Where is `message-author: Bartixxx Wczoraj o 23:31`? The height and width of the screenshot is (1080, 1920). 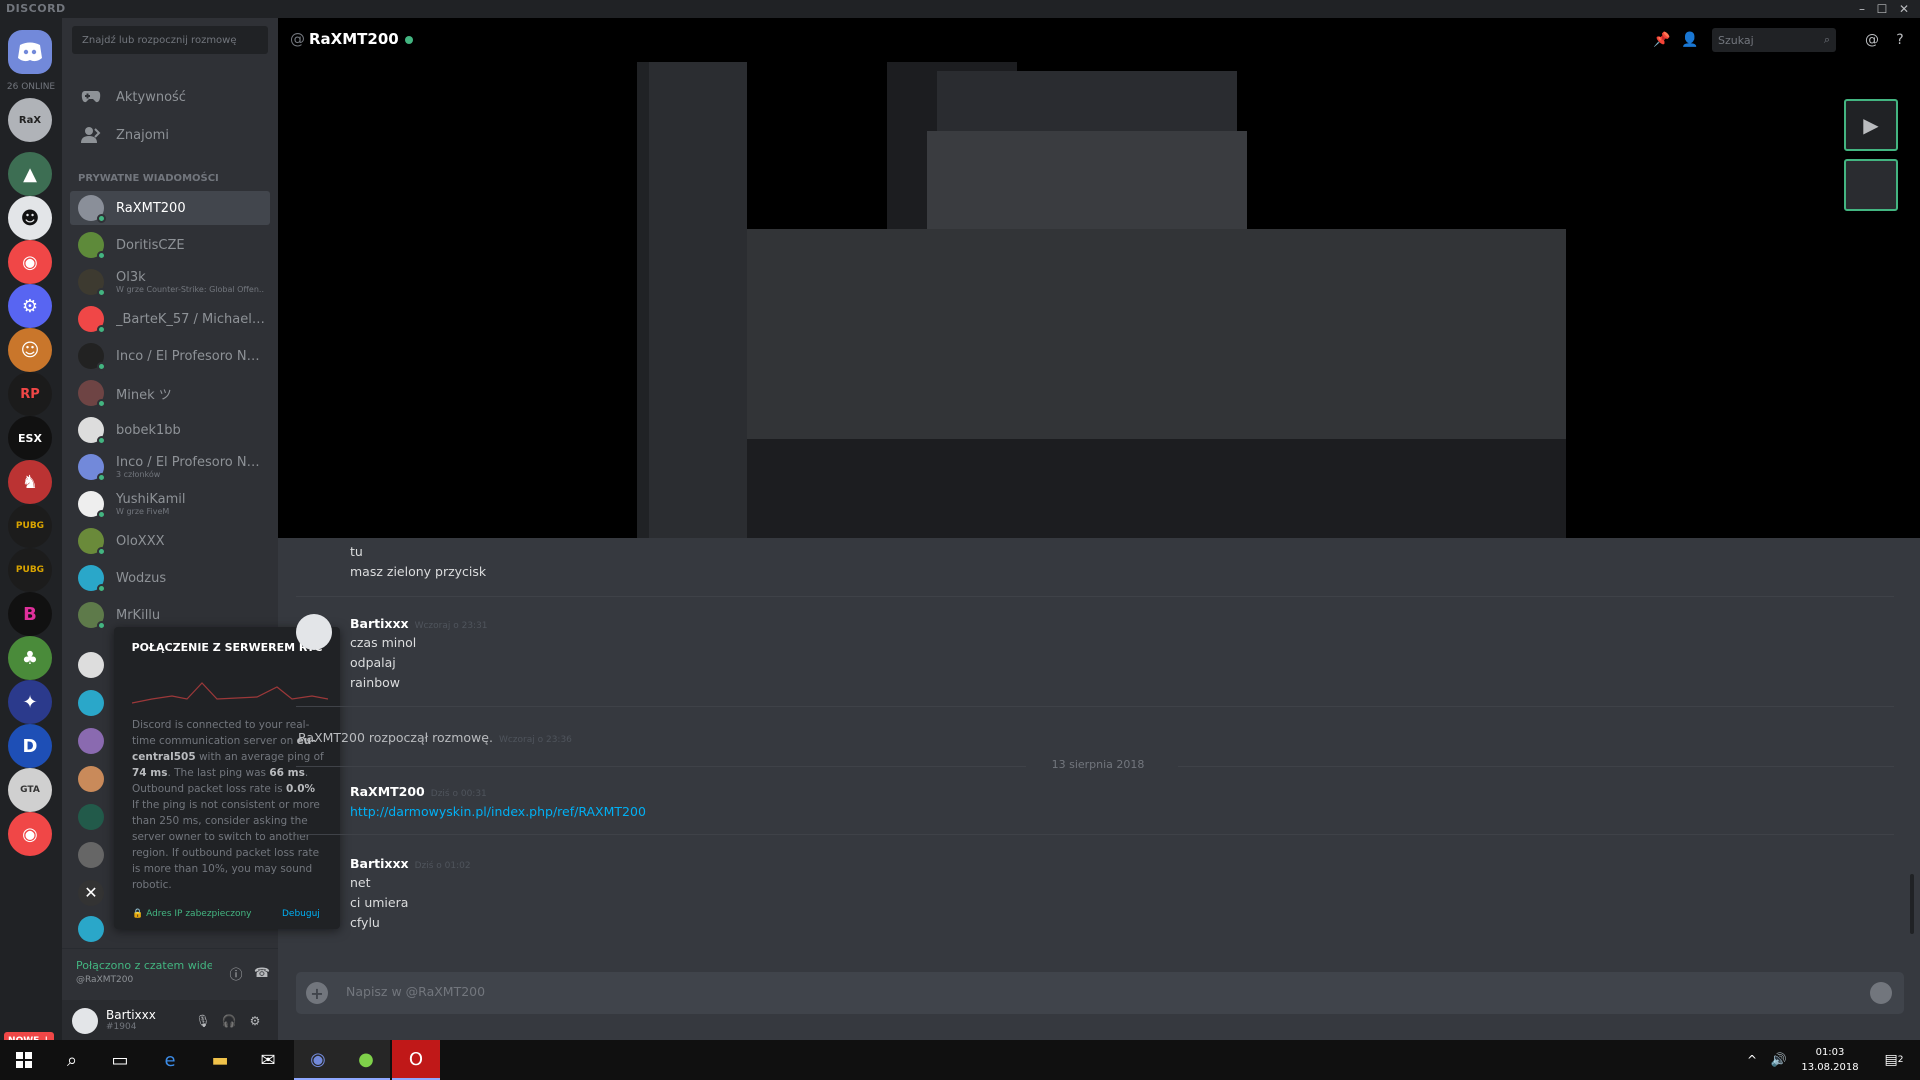
message-author: Bartixxx Wczoraj o 23:31 is located at coordinates (419, 623).